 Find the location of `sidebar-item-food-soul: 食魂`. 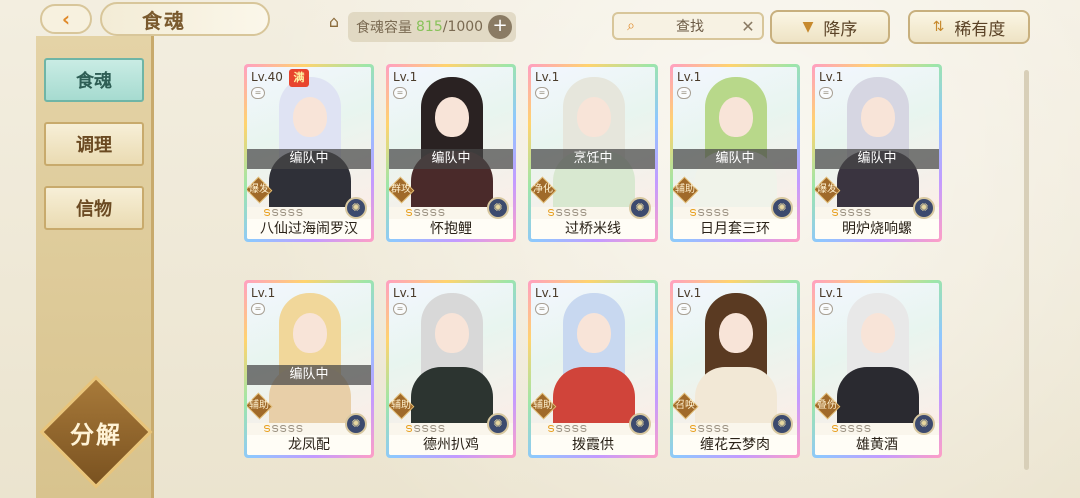

sidebar-item-food-soul: 食魂 is located at coordinates (94, 80).